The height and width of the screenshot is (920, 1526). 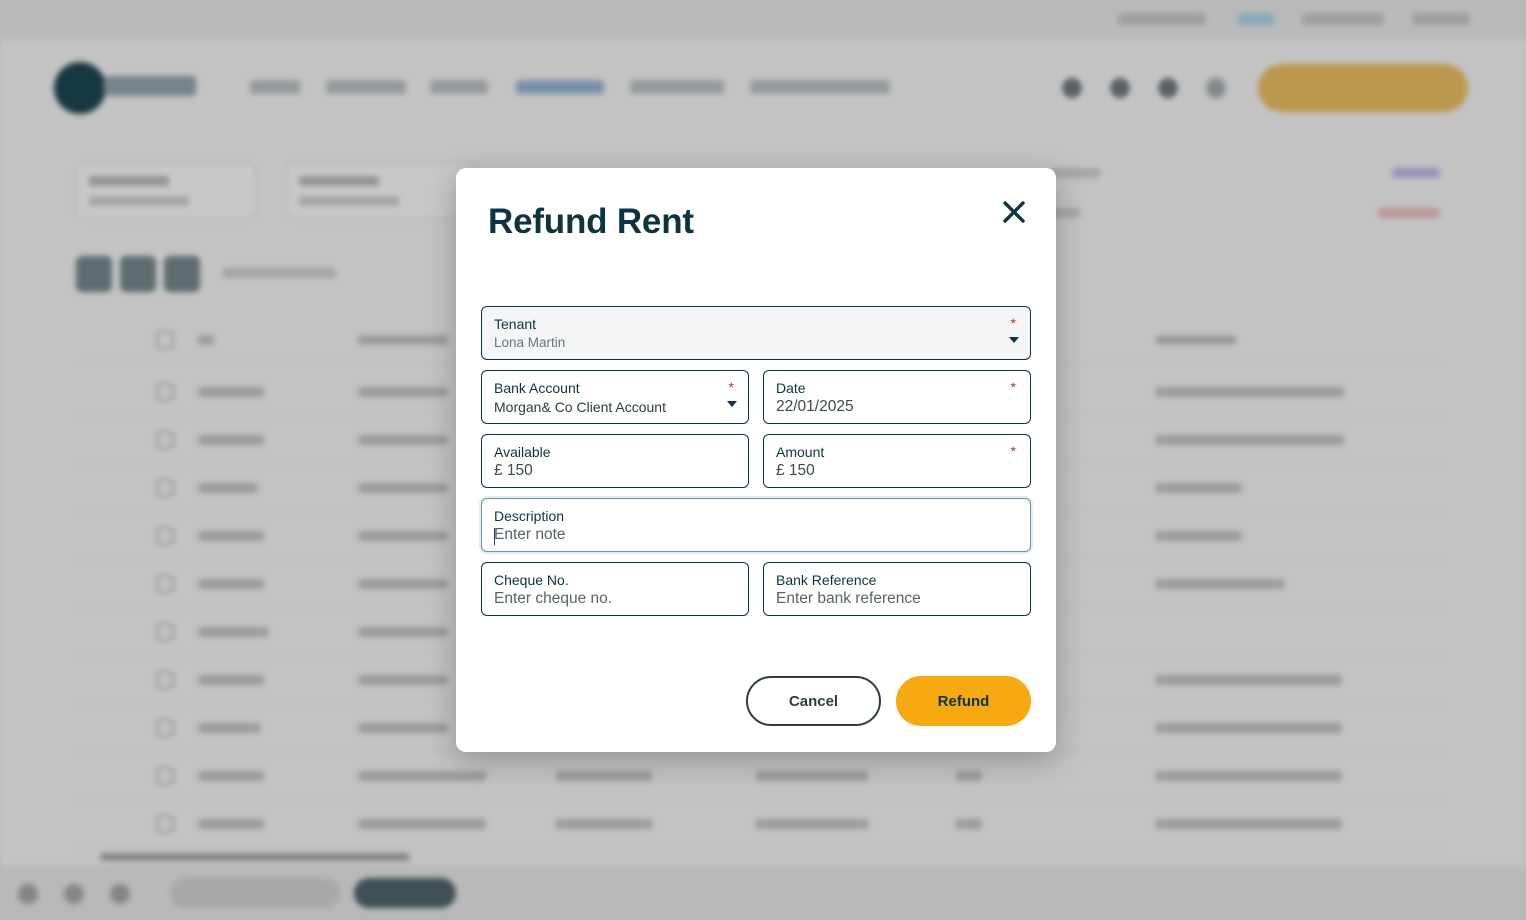 What do you see at coordinates (530, 534) in the screenshot?
I see `description-placeholder: Enter note` at bounding box center [530, 534].